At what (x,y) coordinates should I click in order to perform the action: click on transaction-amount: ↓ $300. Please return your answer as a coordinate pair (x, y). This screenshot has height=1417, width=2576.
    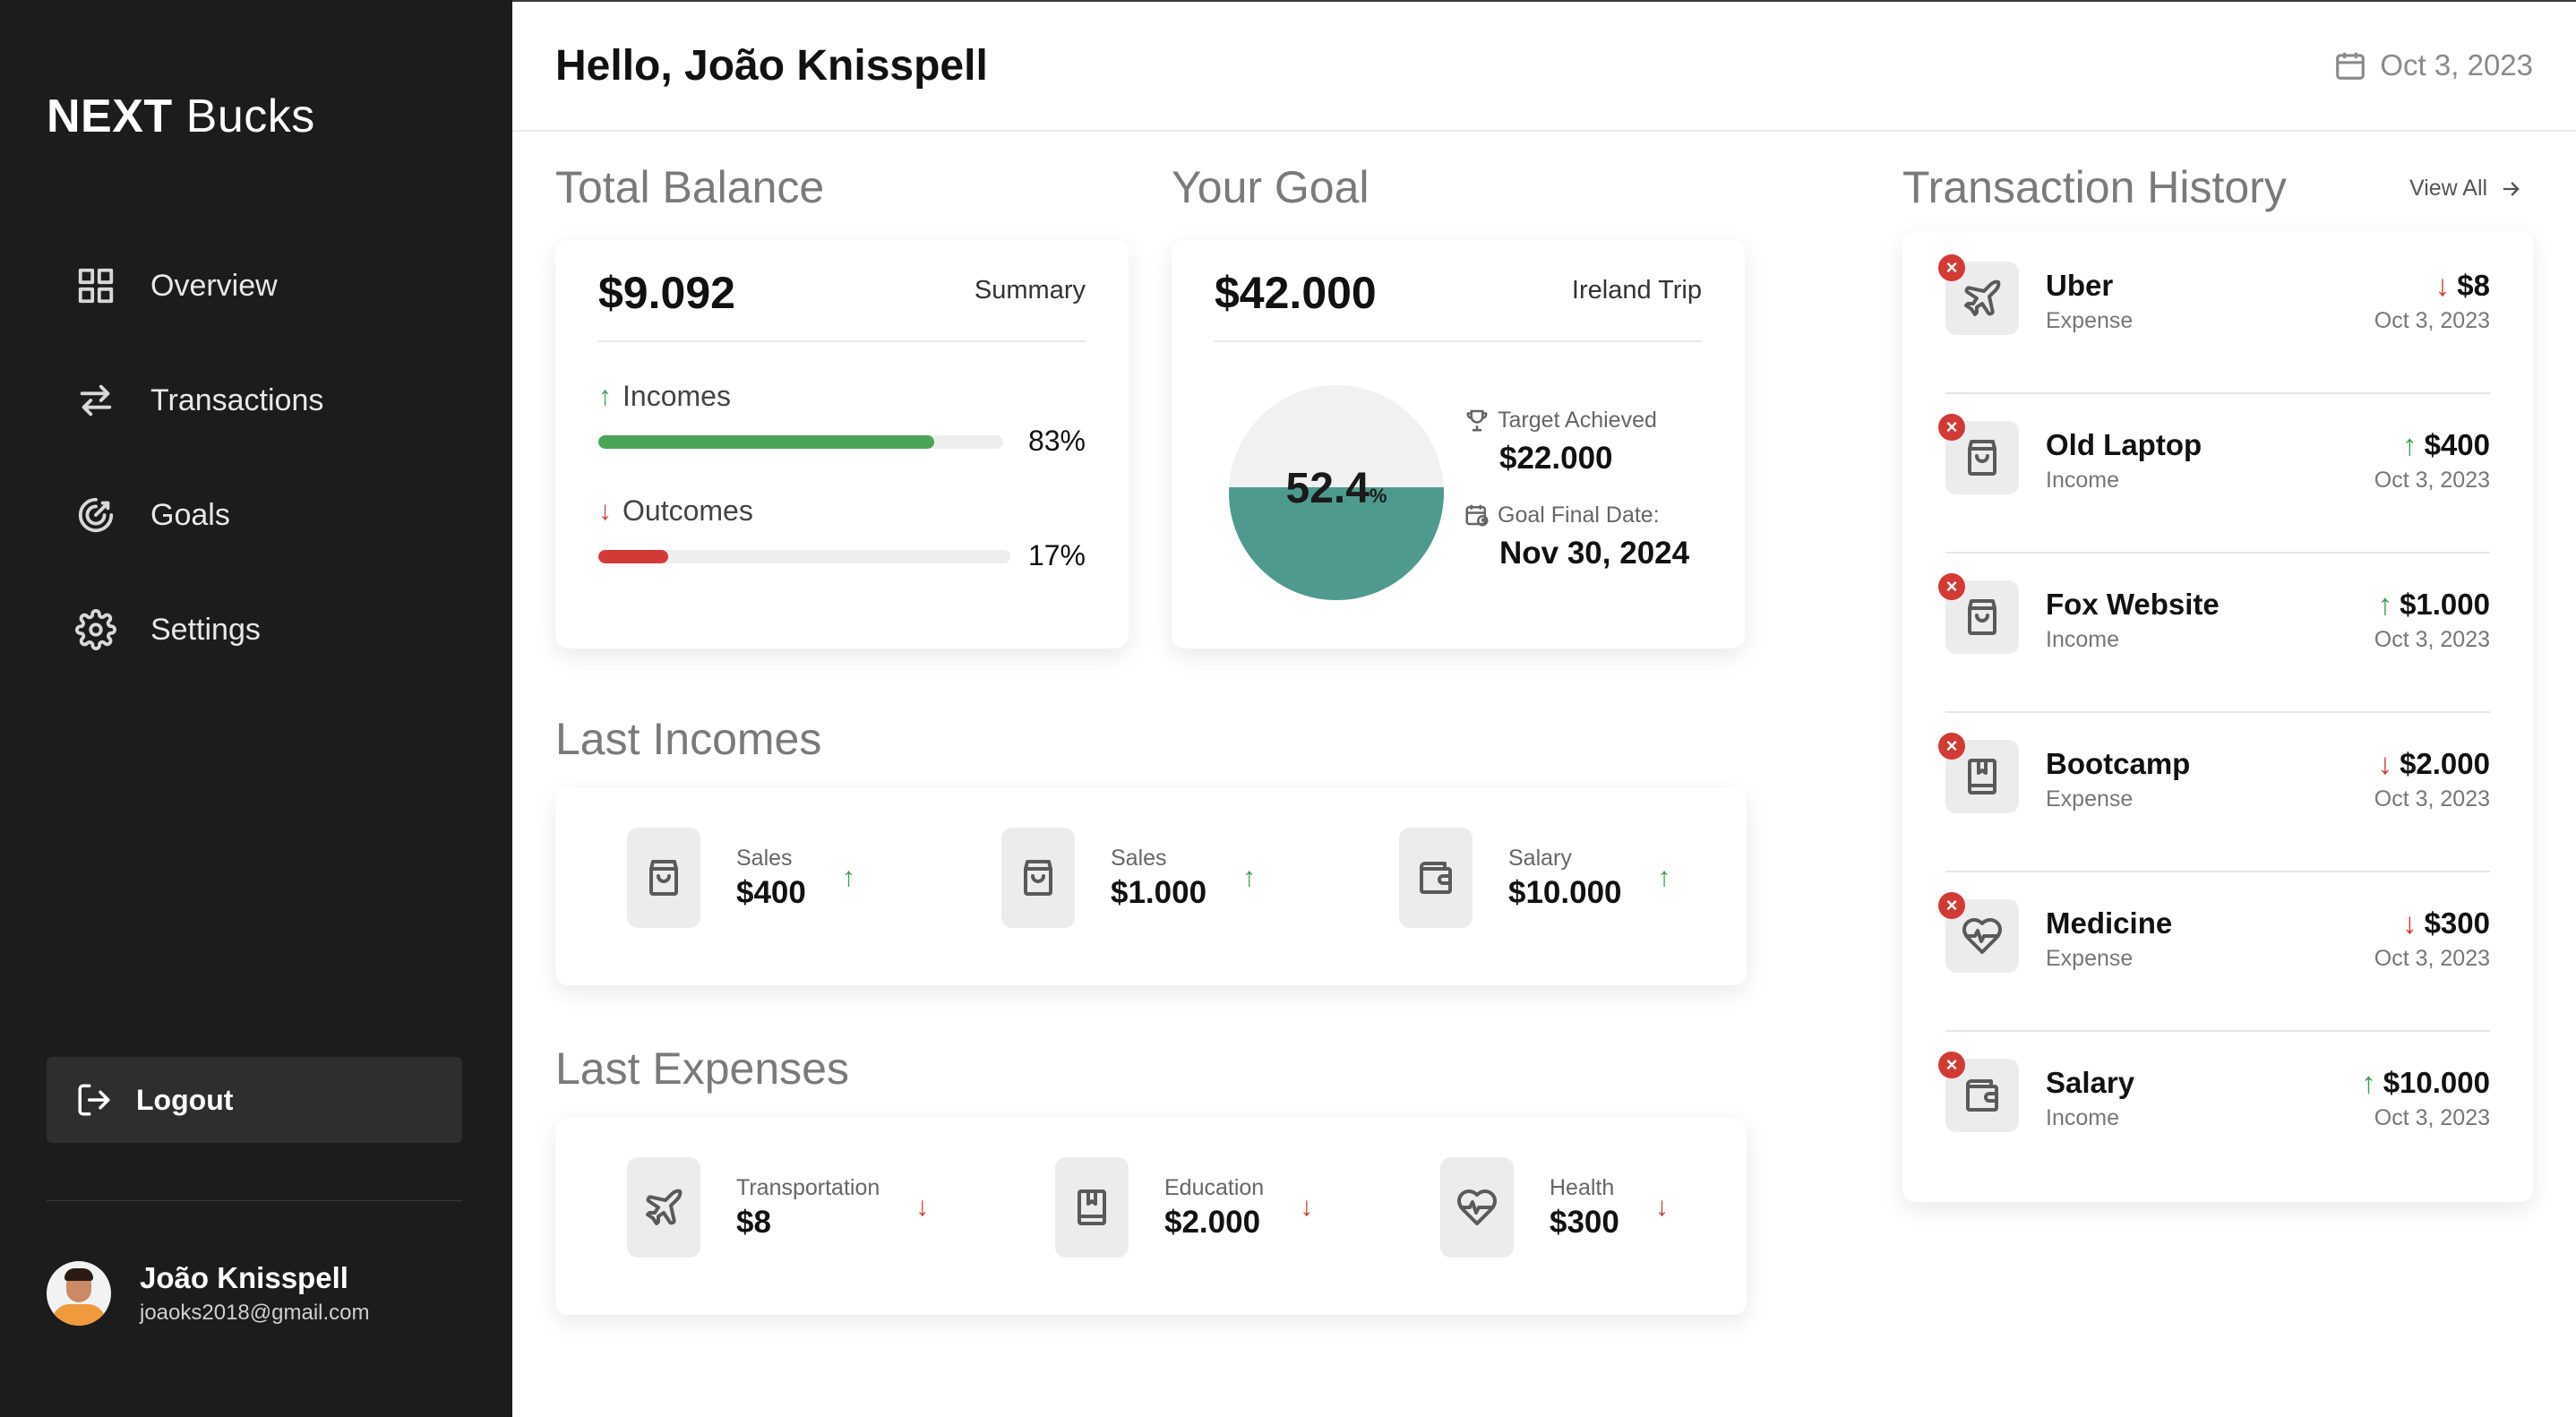
    Looking at the image, I should click on (2446, 923).